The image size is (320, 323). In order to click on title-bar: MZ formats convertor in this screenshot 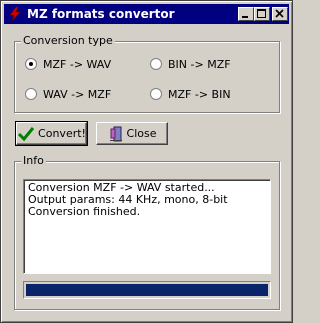, I will do `click(146, 14)`.